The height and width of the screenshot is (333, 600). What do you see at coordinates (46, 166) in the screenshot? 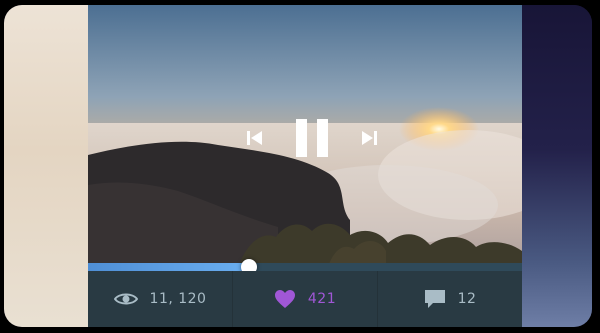
I see `previous-card-peek` at bounding box center [46, 166].